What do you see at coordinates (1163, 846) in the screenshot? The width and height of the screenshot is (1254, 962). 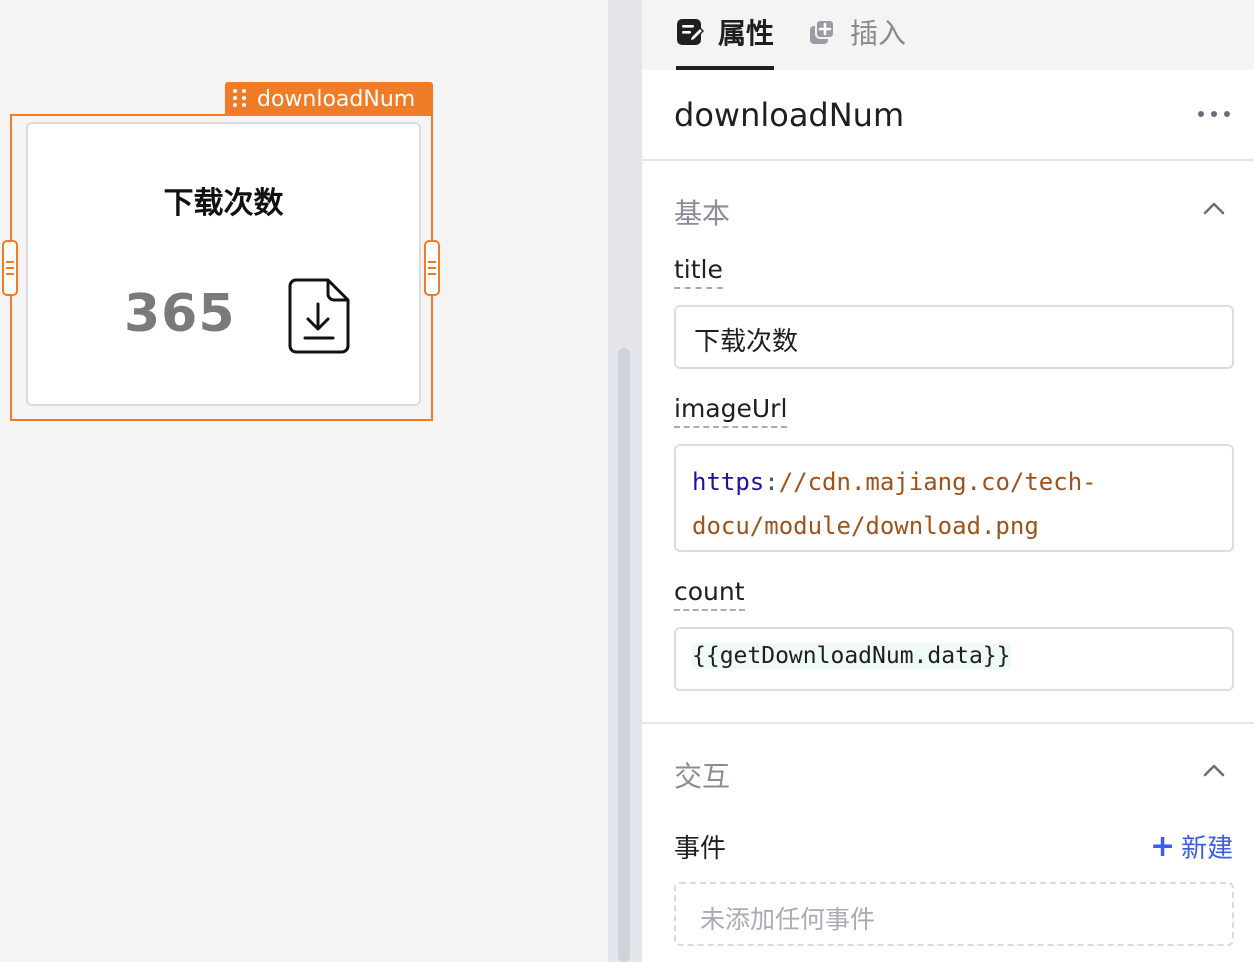 I see `plus-icon: +` at bounding box center [1163, 846].